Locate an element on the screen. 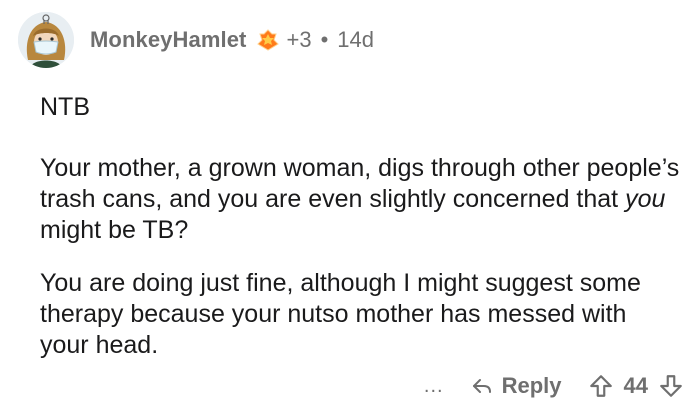 The height and width of the screenshot is (404, 700). downvote-button is located at coordinates (671, 386).